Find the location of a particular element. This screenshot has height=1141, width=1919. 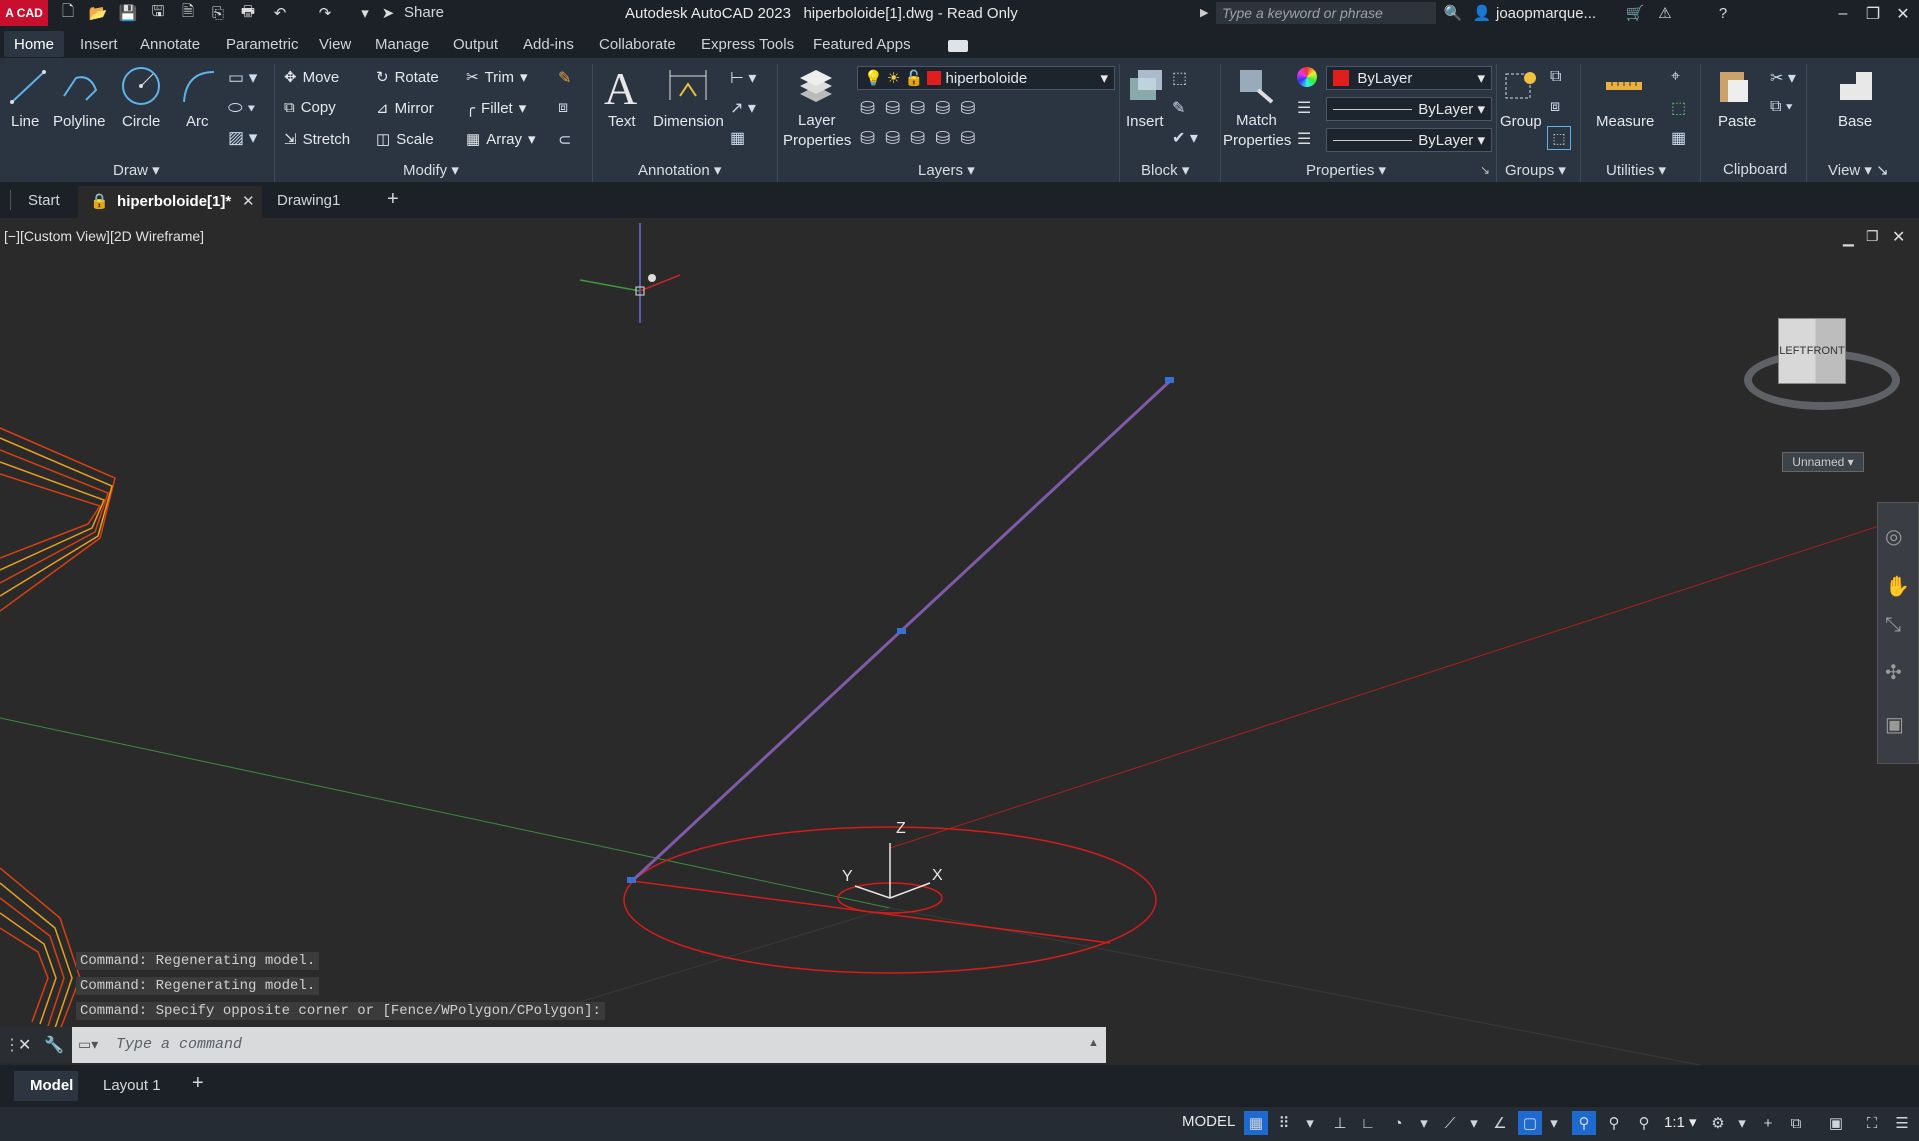

polar-tracking-icon: ◔ is located at coordinates (1398, 1123).